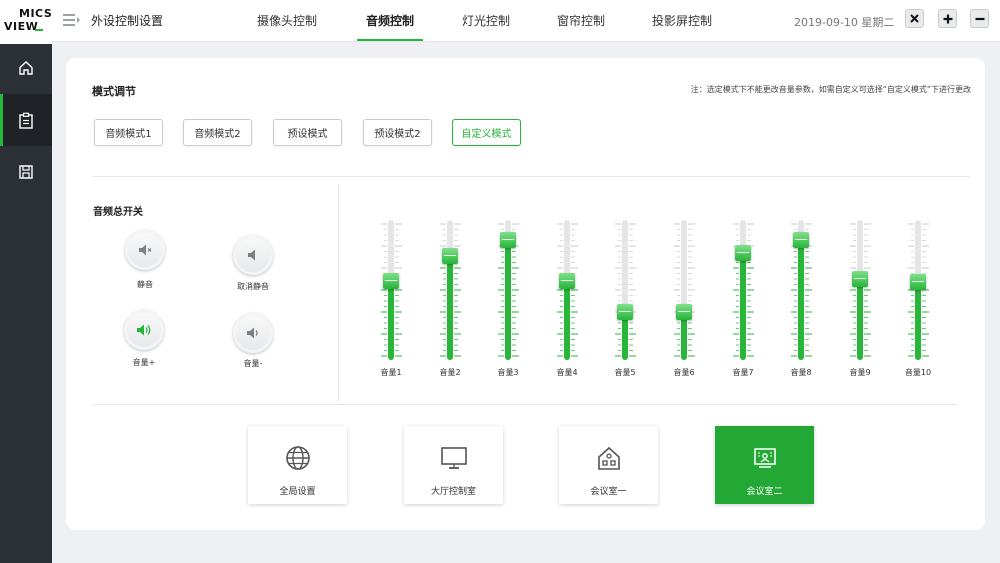 The width and height of the screenshot is (1000, 563). Describe the element at coordinates (114, 91) in the screenshot. I see `mode-section-title: 模式调节` at that location.